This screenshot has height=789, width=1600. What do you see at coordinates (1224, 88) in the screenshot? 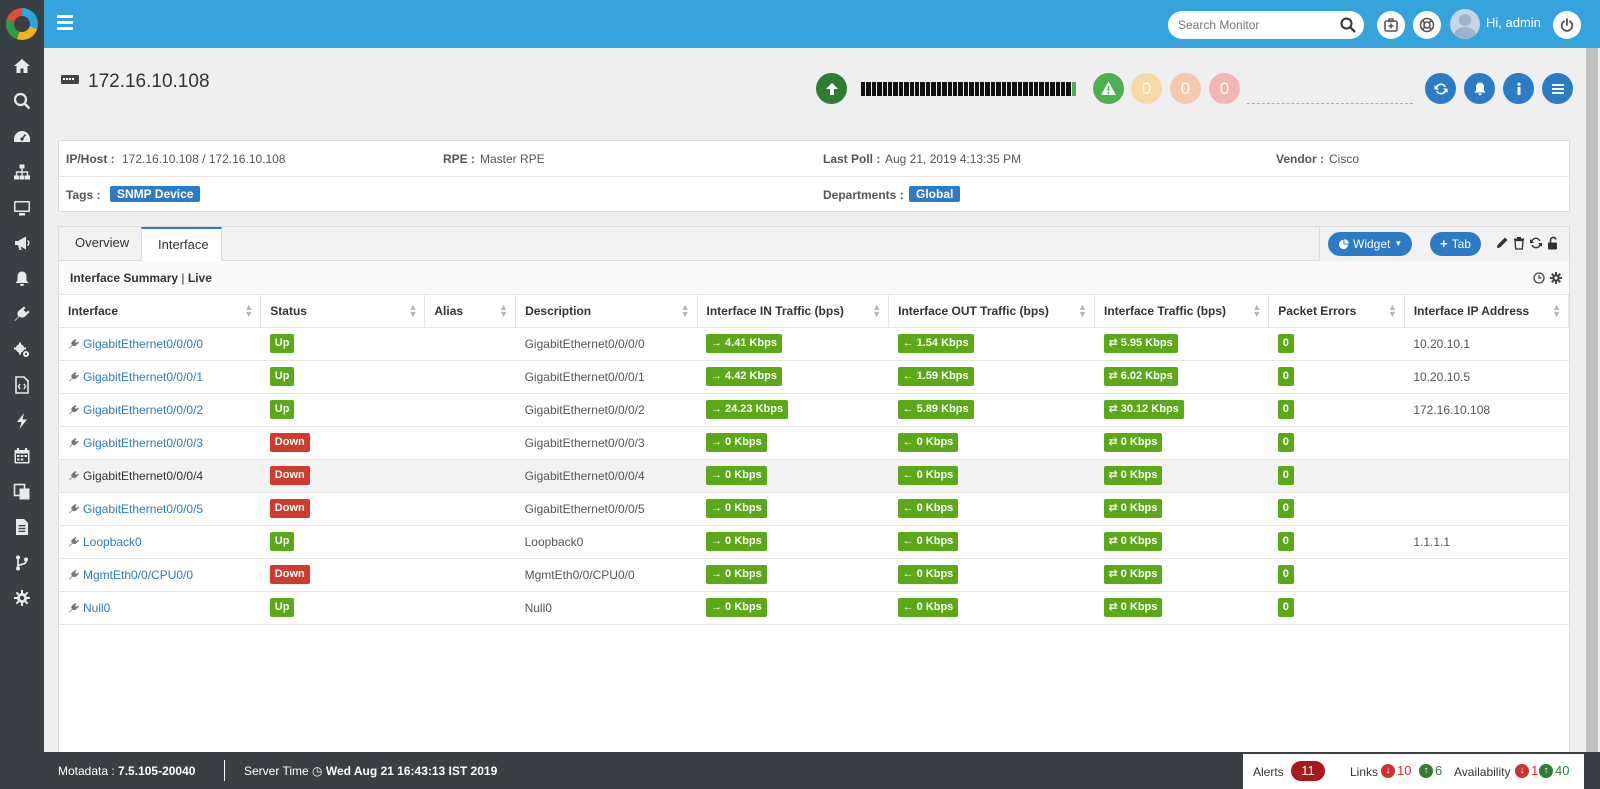
I see `severity-count-critical: 0` at bounding box center [1224, 88].